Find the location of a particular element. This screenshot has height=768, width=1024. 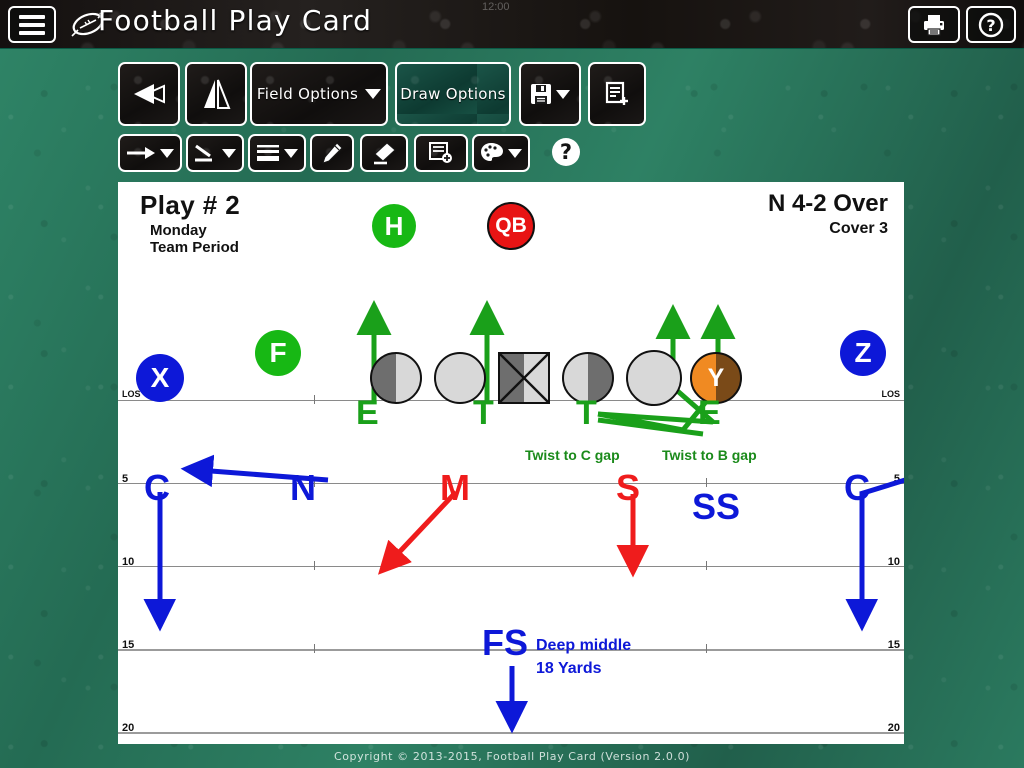

right-arrow-icon is located at coordinates (141, 153).